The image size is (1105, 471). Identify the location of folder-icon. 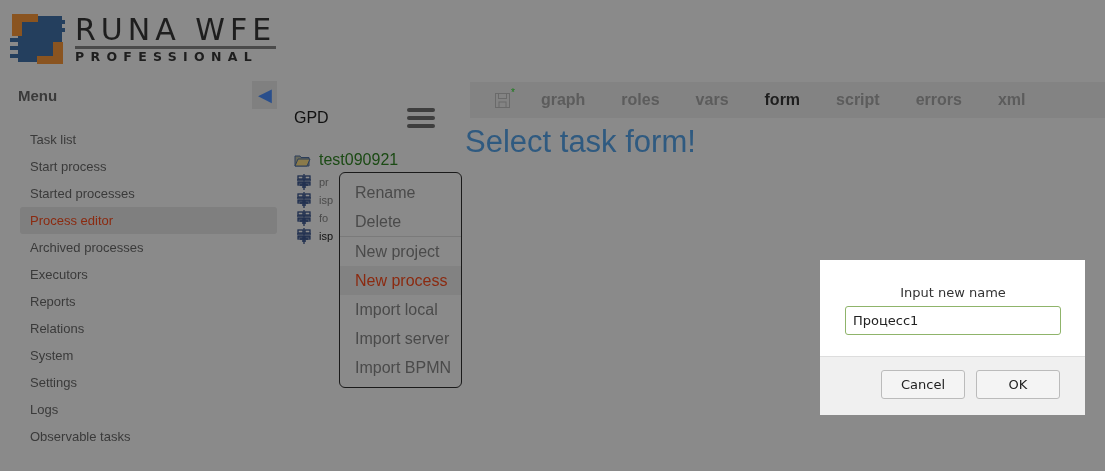
(302, 160).